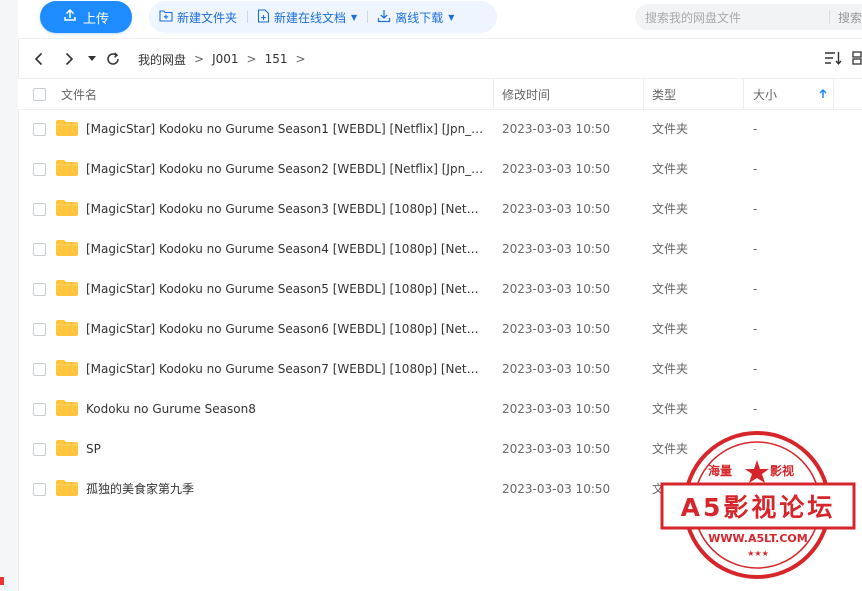 The image size is (862, 591). Describe the element at coordinates (70, 17) in the screenshot. I see `upload-icon` at that location.